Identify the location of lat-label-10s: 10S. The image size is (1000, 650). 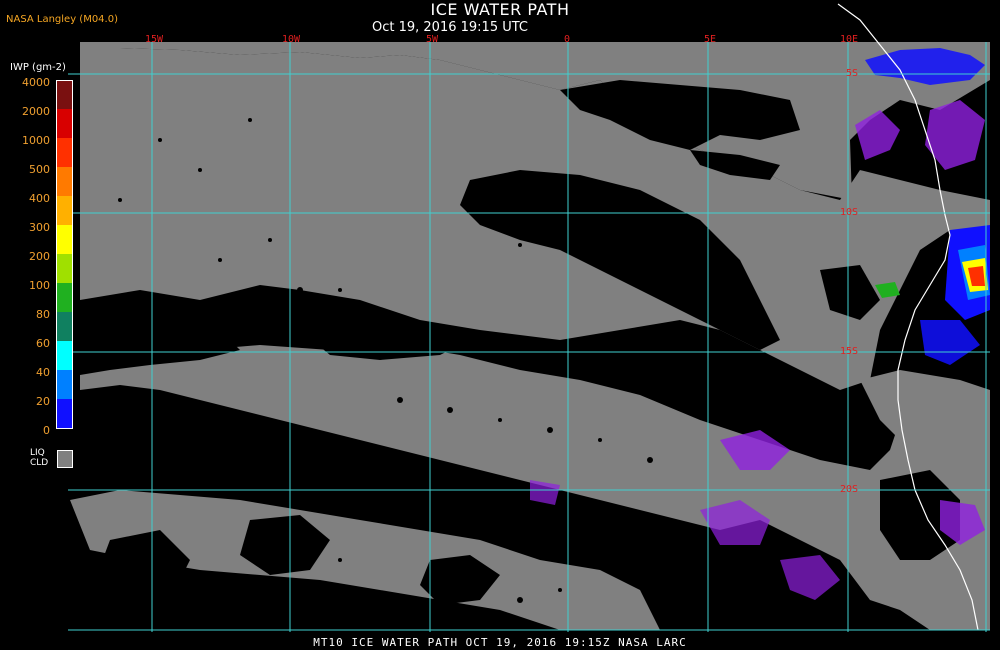
(849, 212).